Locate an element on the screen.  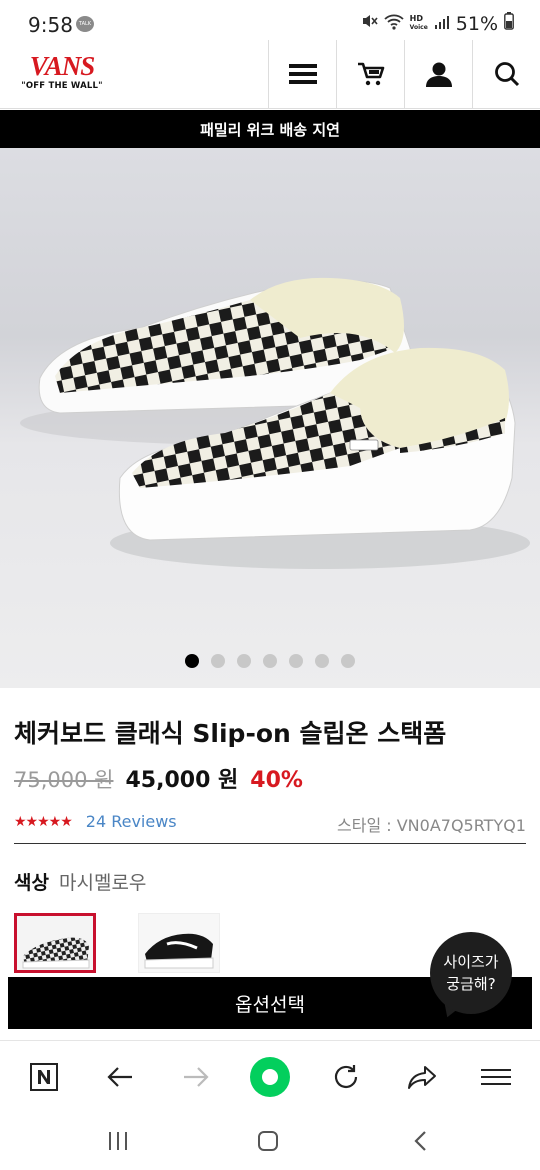
search-button is located at coordinates (506, 74).